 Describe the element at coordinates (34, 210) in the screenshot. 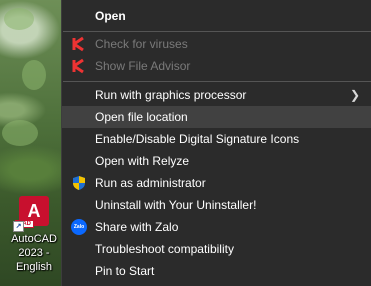

I see `app-icon-letter: A` at that location.